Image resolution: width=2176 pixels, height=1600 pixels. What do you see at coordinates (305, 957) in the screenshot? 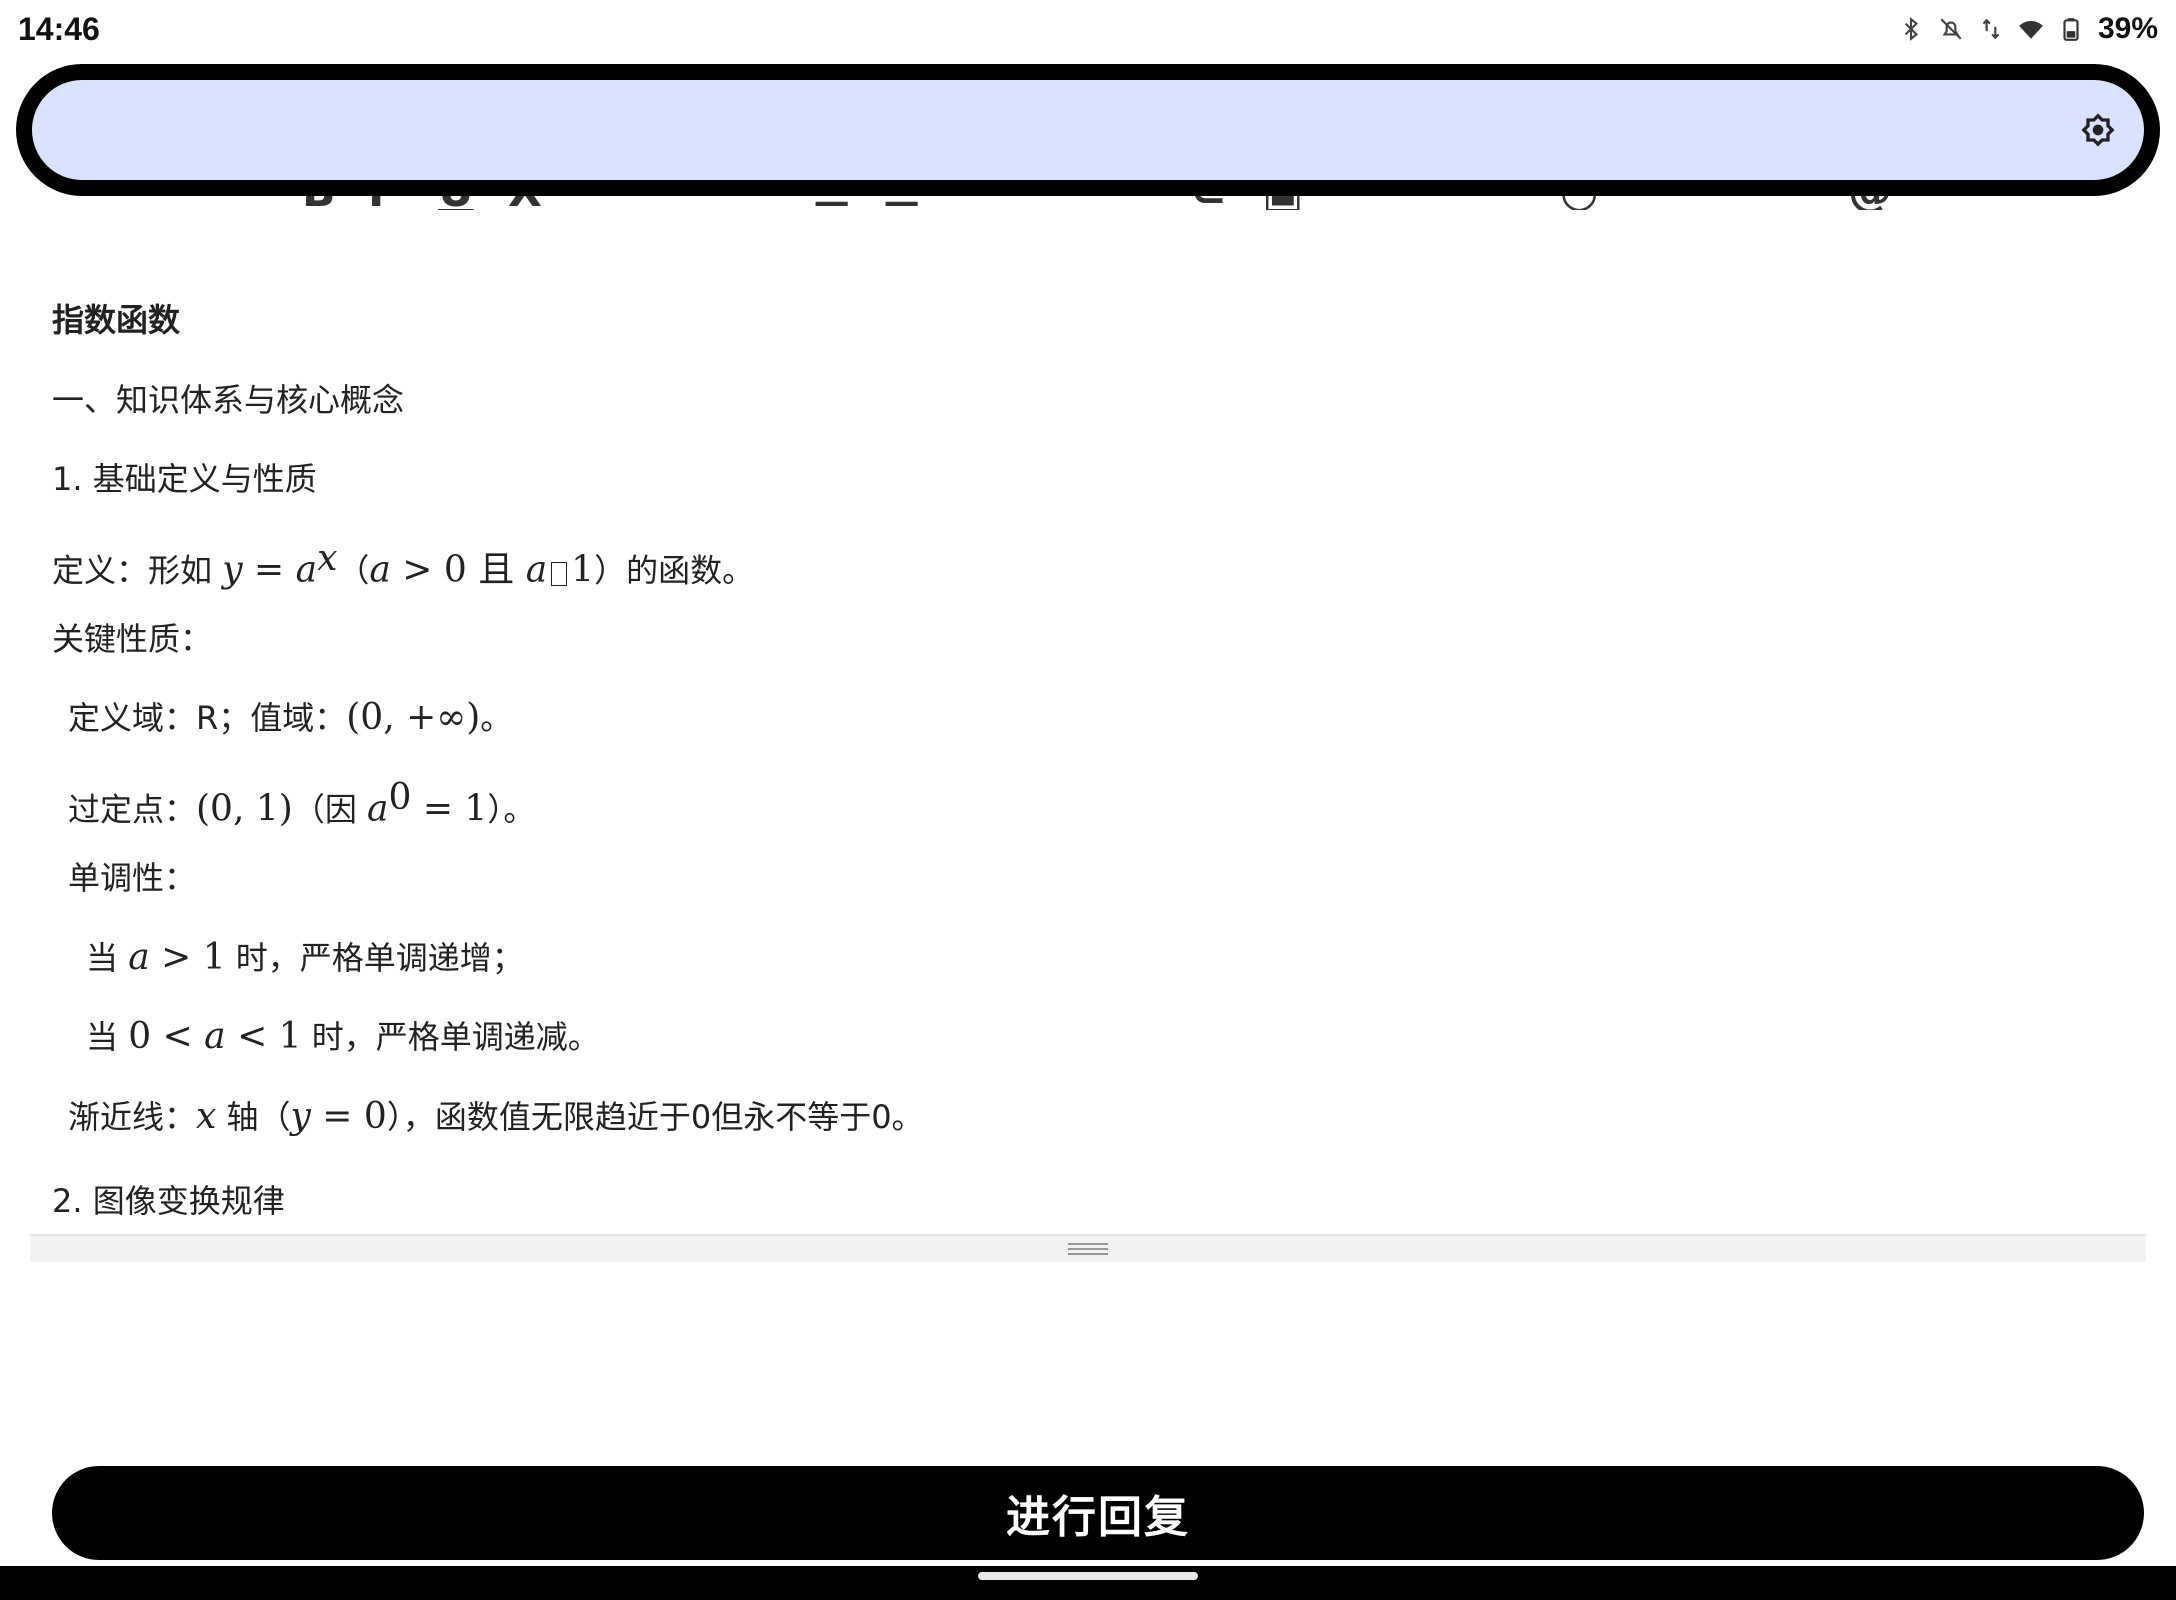
I see `increasing-case-line: 当 a > 1 时，严格单调递增；` at bounding box center [305, 957].